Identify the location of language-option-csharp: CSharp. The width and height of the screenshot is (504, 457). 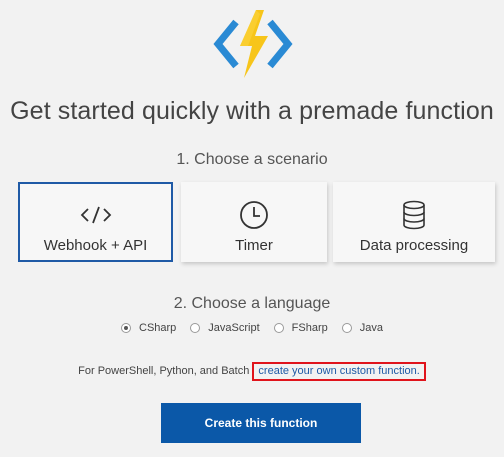
(148, 328).